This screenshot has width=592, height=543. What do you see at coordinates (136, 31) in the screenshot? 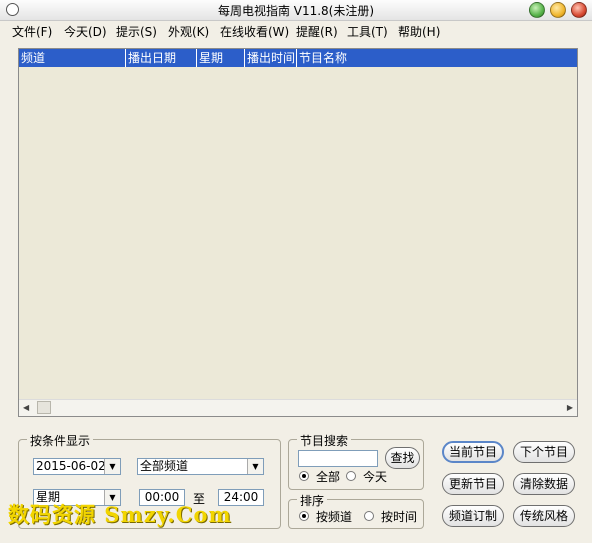
I see `menu-tips: 提示(S)` at bounding box center [136, 31].